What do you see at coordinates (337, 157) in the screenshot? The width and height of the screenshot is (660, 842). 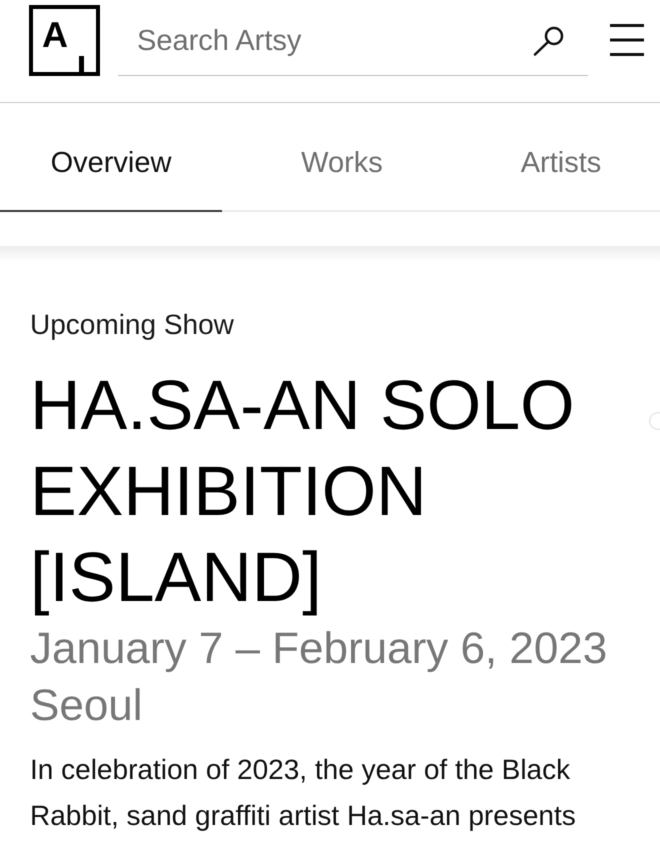 I see `tab: Works` at bounding box center [337, 157].